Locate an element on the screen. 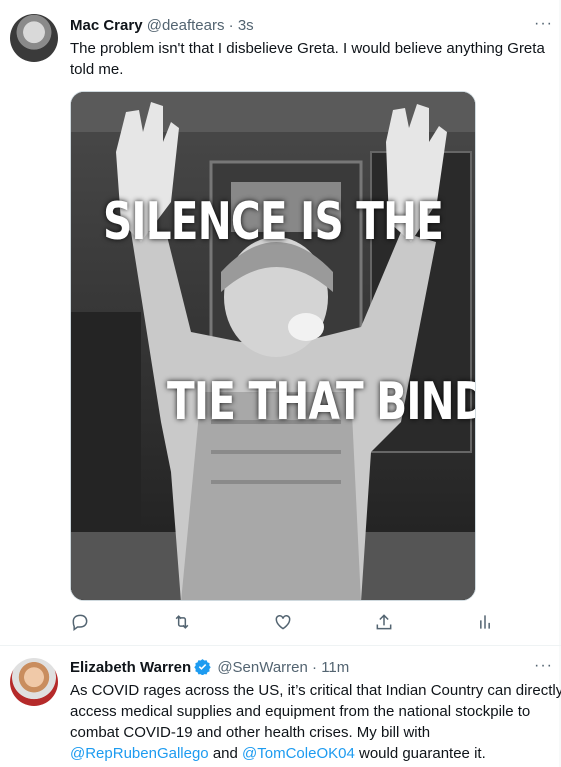 Image resolution: width=561 pixels, height=767 pixels. tweet-text-part: would guarantee it. is located at coordinates (420, 753).